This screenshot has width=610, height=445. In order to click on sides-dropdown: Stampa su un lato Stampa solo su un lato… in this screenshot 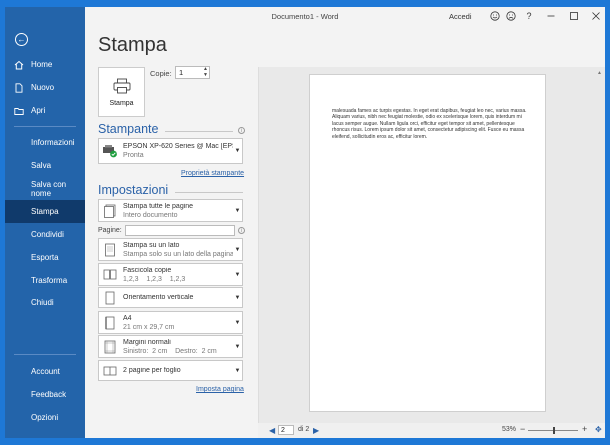, I will do `click(170, 249)`.